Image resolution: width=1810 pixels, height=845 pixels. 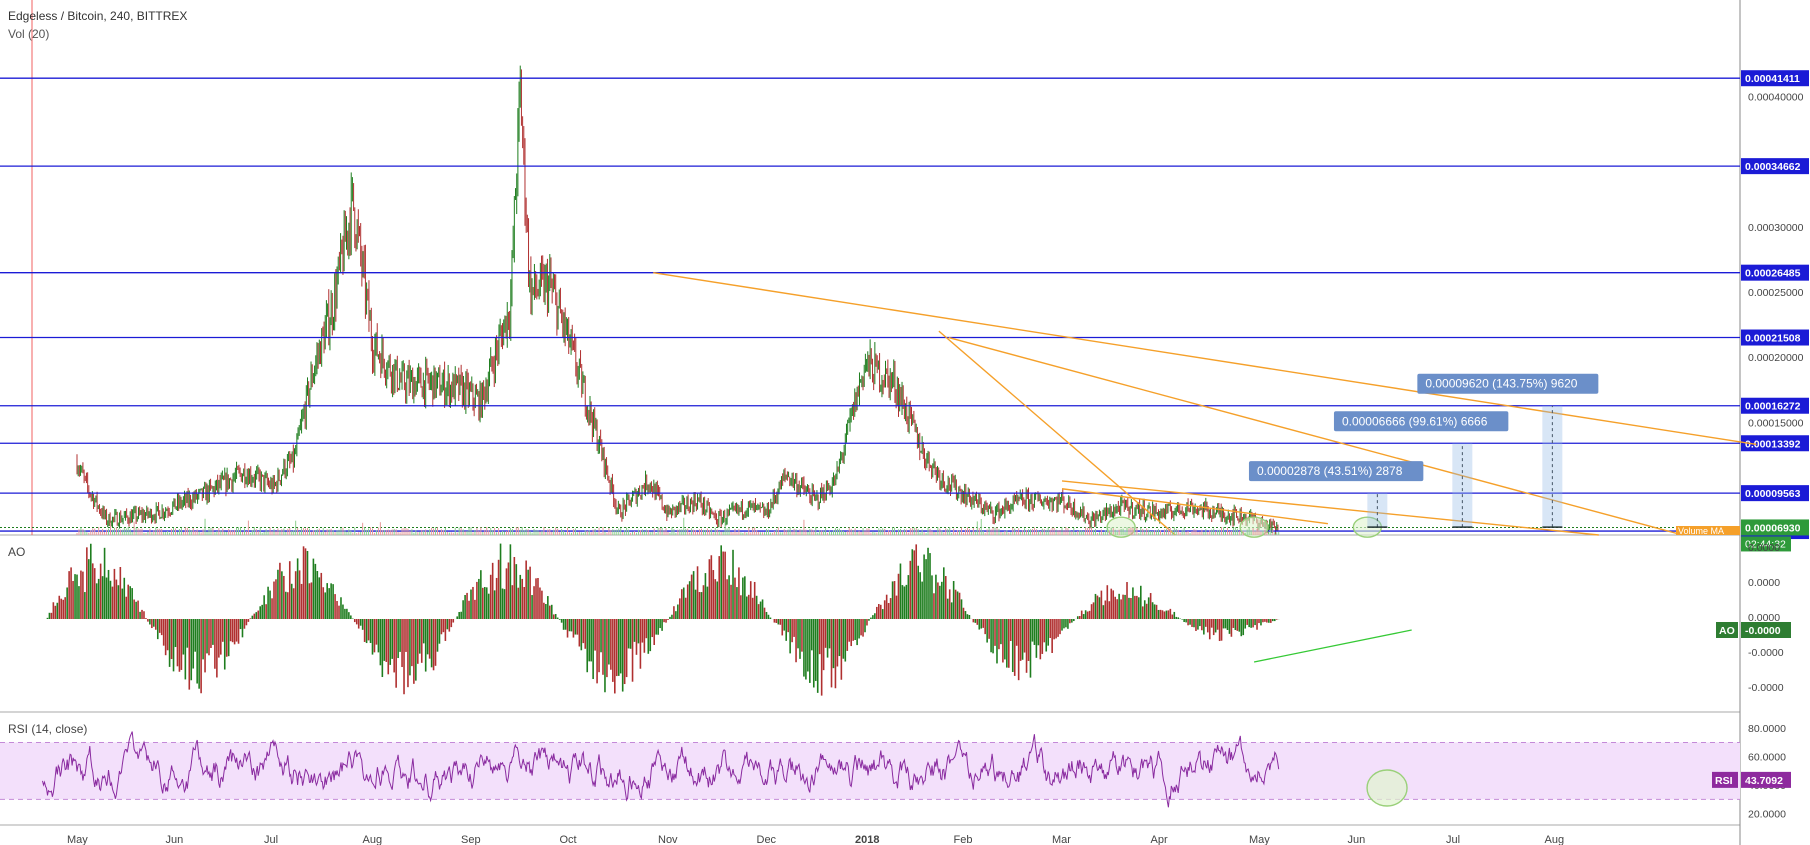 What do you see at coordinates (1330, 471) in the screenshot?
I see `projection-label: 0.00002878 (43.51%) 2878` at bounding box center [1330, 471].